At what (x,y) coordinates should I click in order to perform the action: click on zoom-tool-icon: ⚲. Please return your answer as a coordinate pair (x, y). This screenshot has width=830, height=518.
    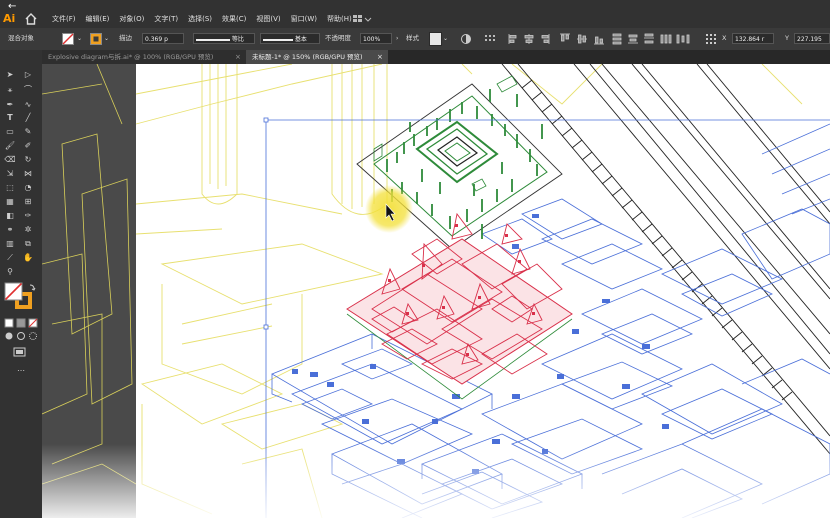
    Looking at the image, I should click on (10, 272).